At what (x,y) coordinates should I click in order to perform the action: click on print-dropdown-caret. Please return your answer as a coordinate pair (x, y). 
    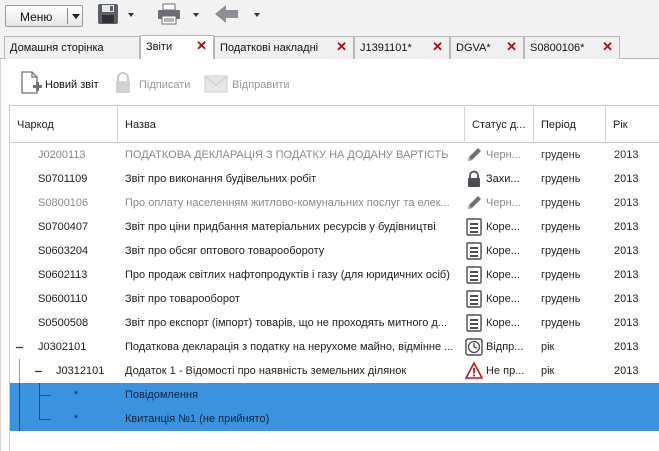
    Looking at the image, I should click on (196, 15).